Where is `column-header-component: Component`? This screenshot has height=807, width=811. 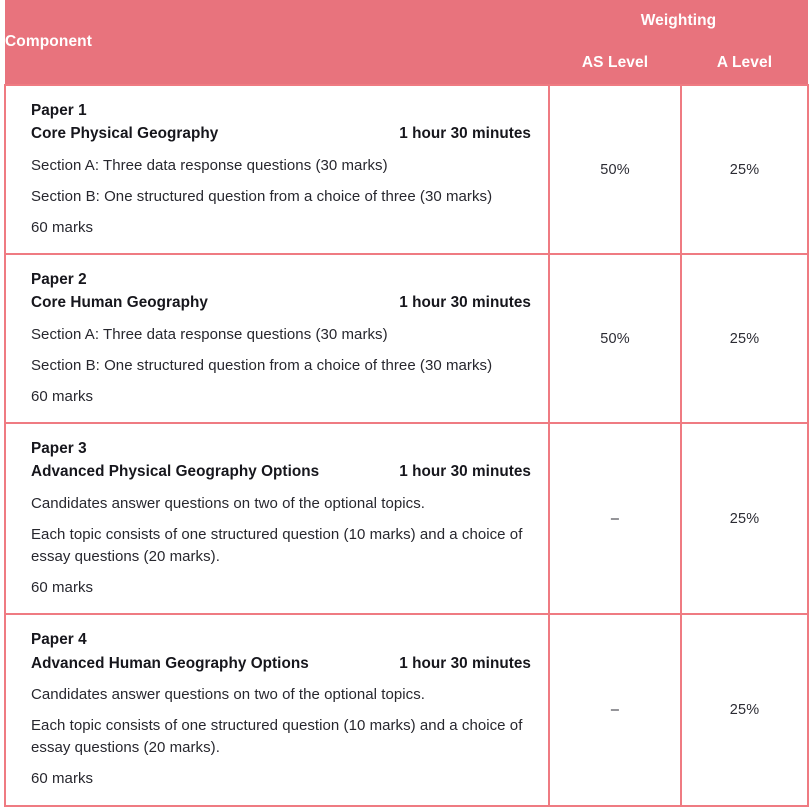 column-header-component: Component is located at coordinates (277, 42).